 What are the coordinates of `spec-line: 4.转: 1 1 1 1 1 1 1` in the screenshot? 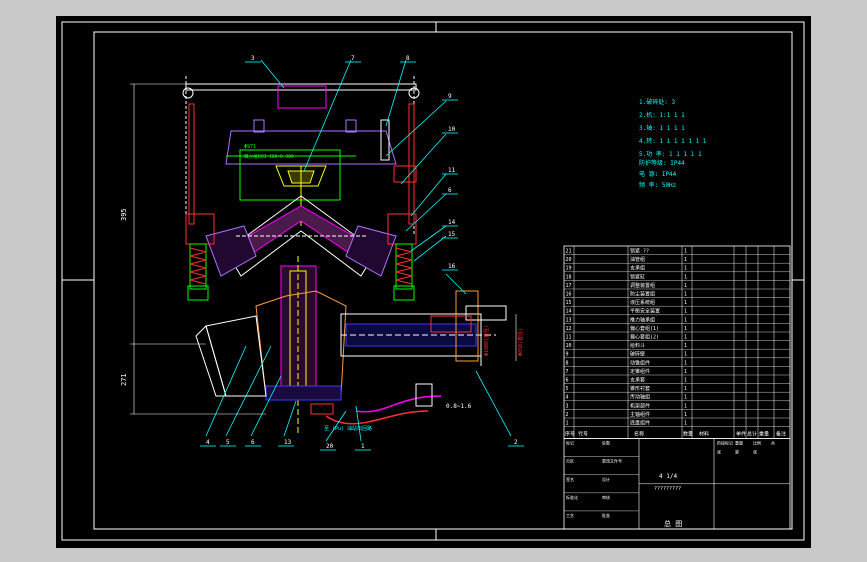 It's located at (673, 141).